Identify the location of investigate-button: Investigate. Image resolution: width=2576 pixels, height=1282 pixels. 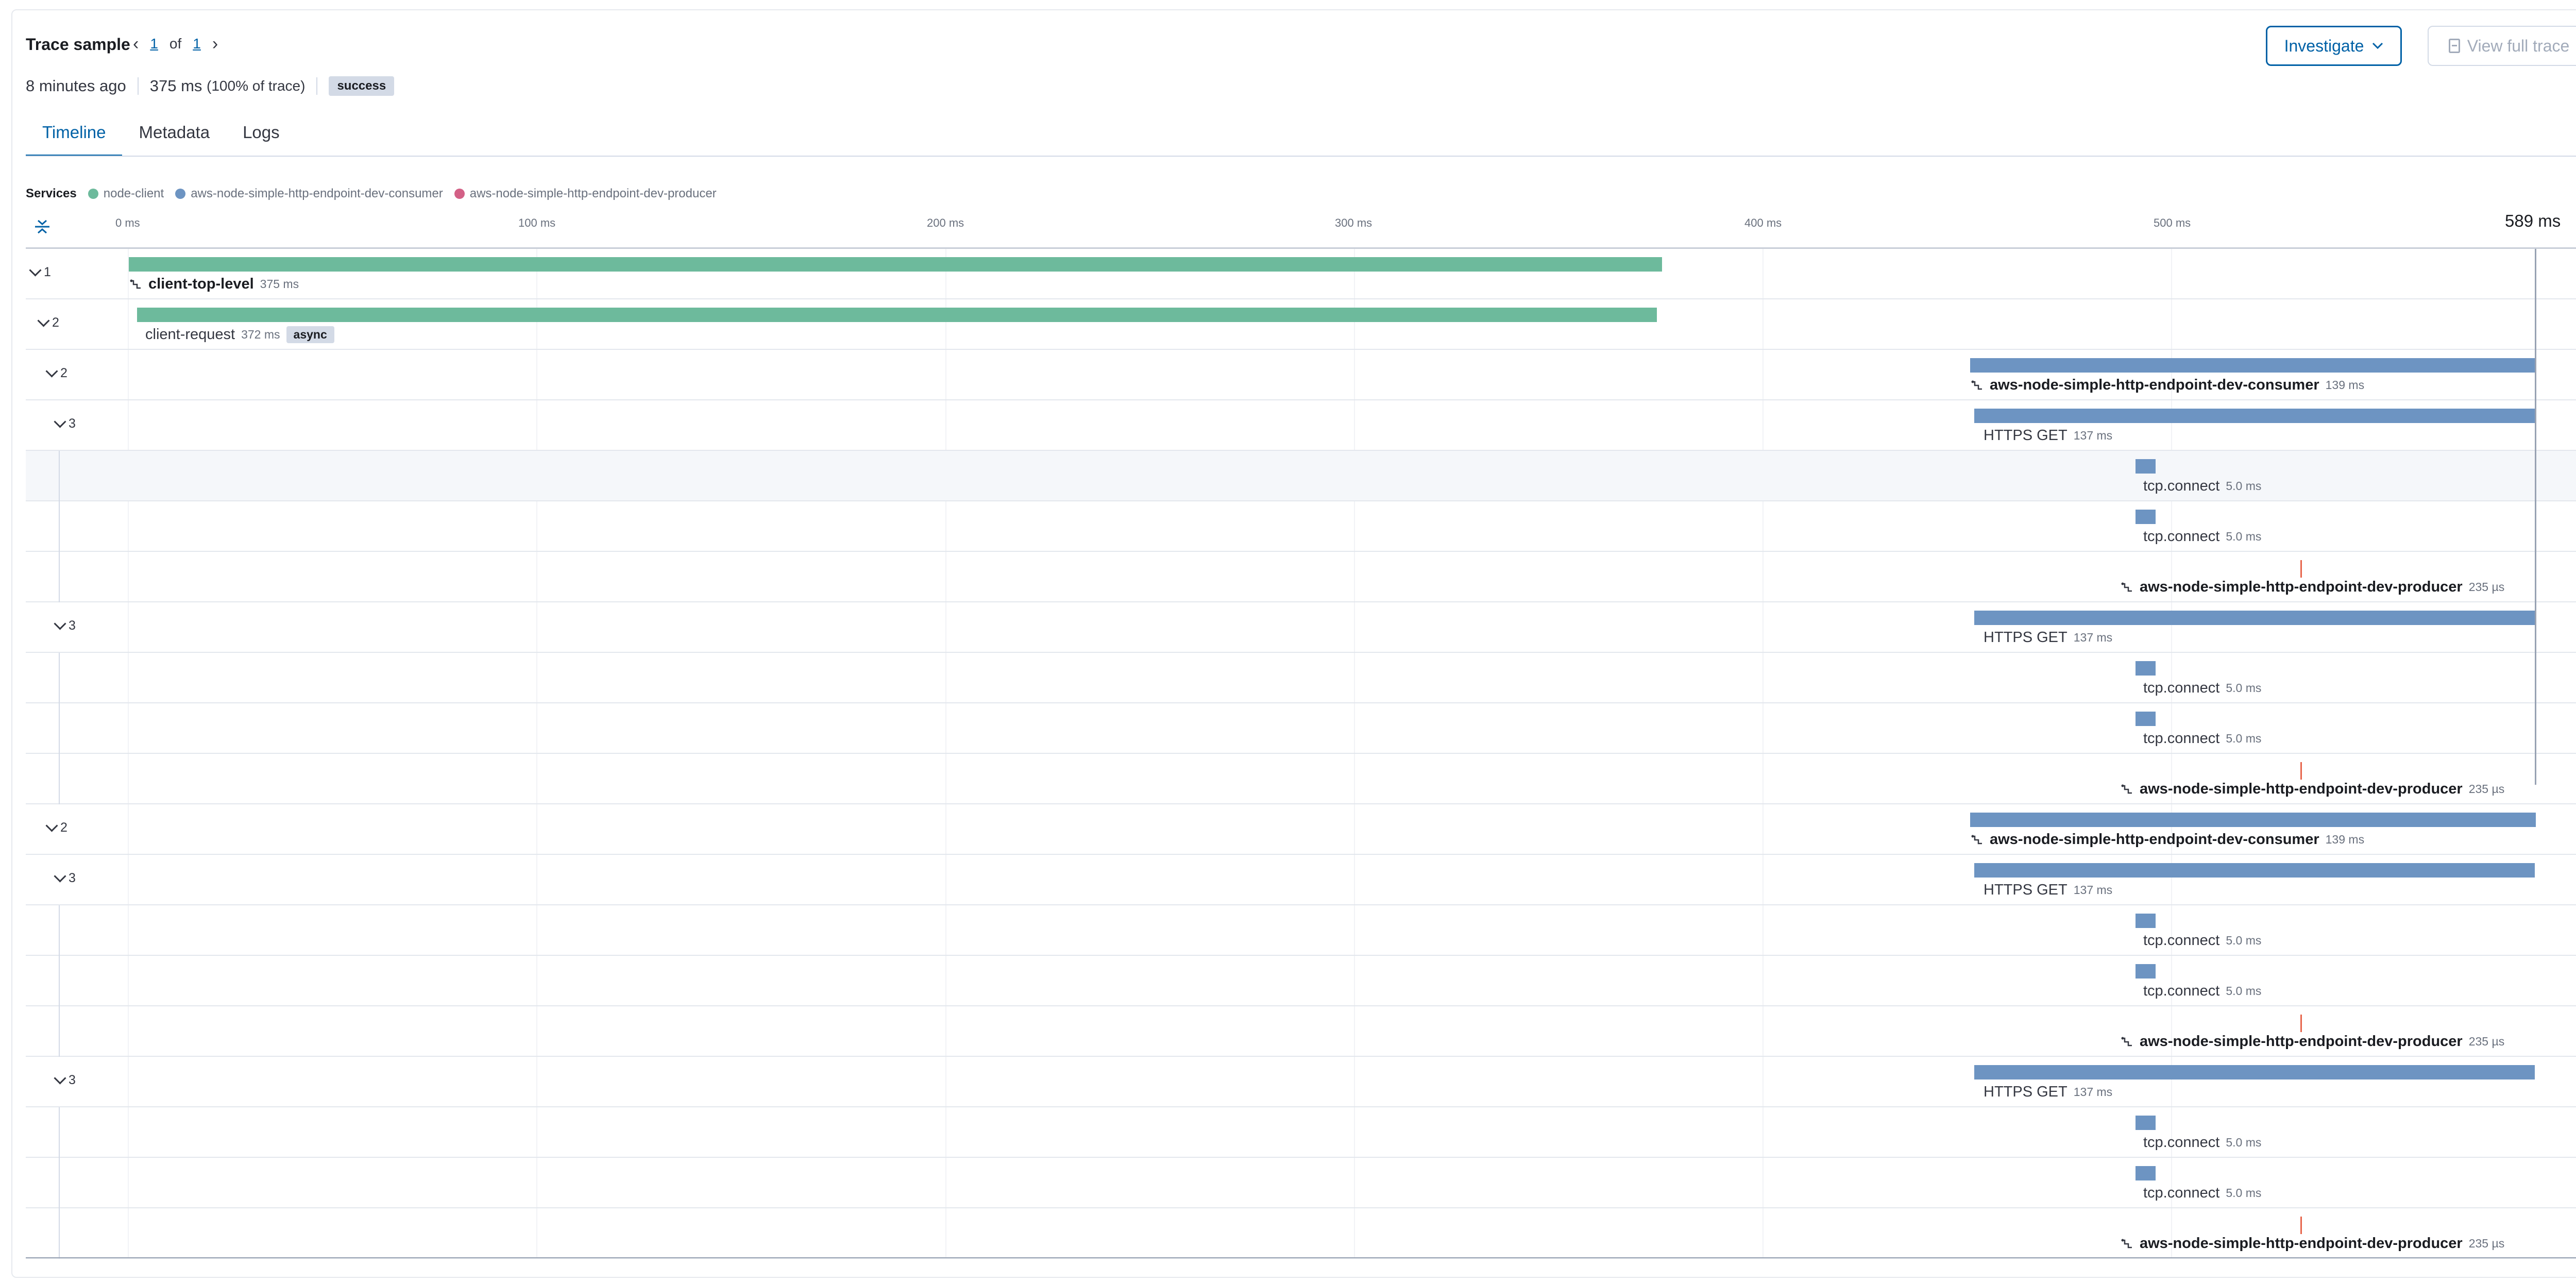
(2334, 46).